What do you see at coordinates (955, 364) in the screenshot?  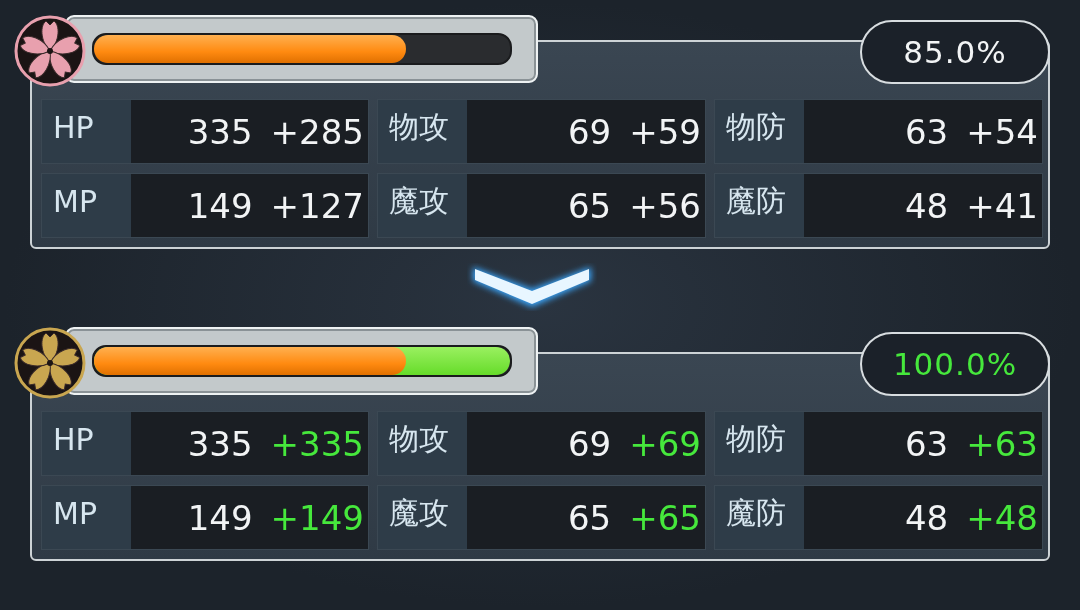 I see `percent-readout: 100.0%` at bounding box center [955, 364].